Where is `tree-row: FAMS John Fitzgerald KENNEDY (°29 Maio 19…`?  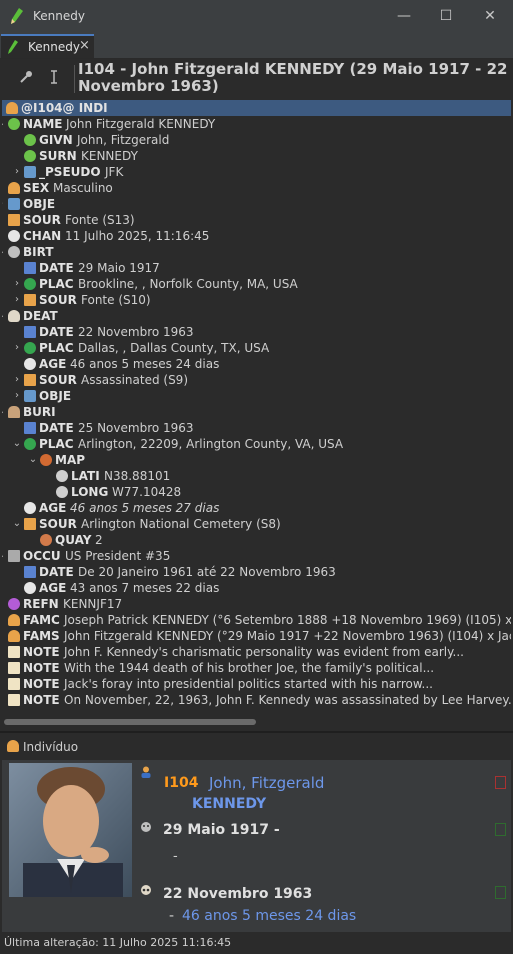
tree-row: FAMS John Fitzgerald KENNEDY (°29 Maio 19… is located at coordinates (256, 636).